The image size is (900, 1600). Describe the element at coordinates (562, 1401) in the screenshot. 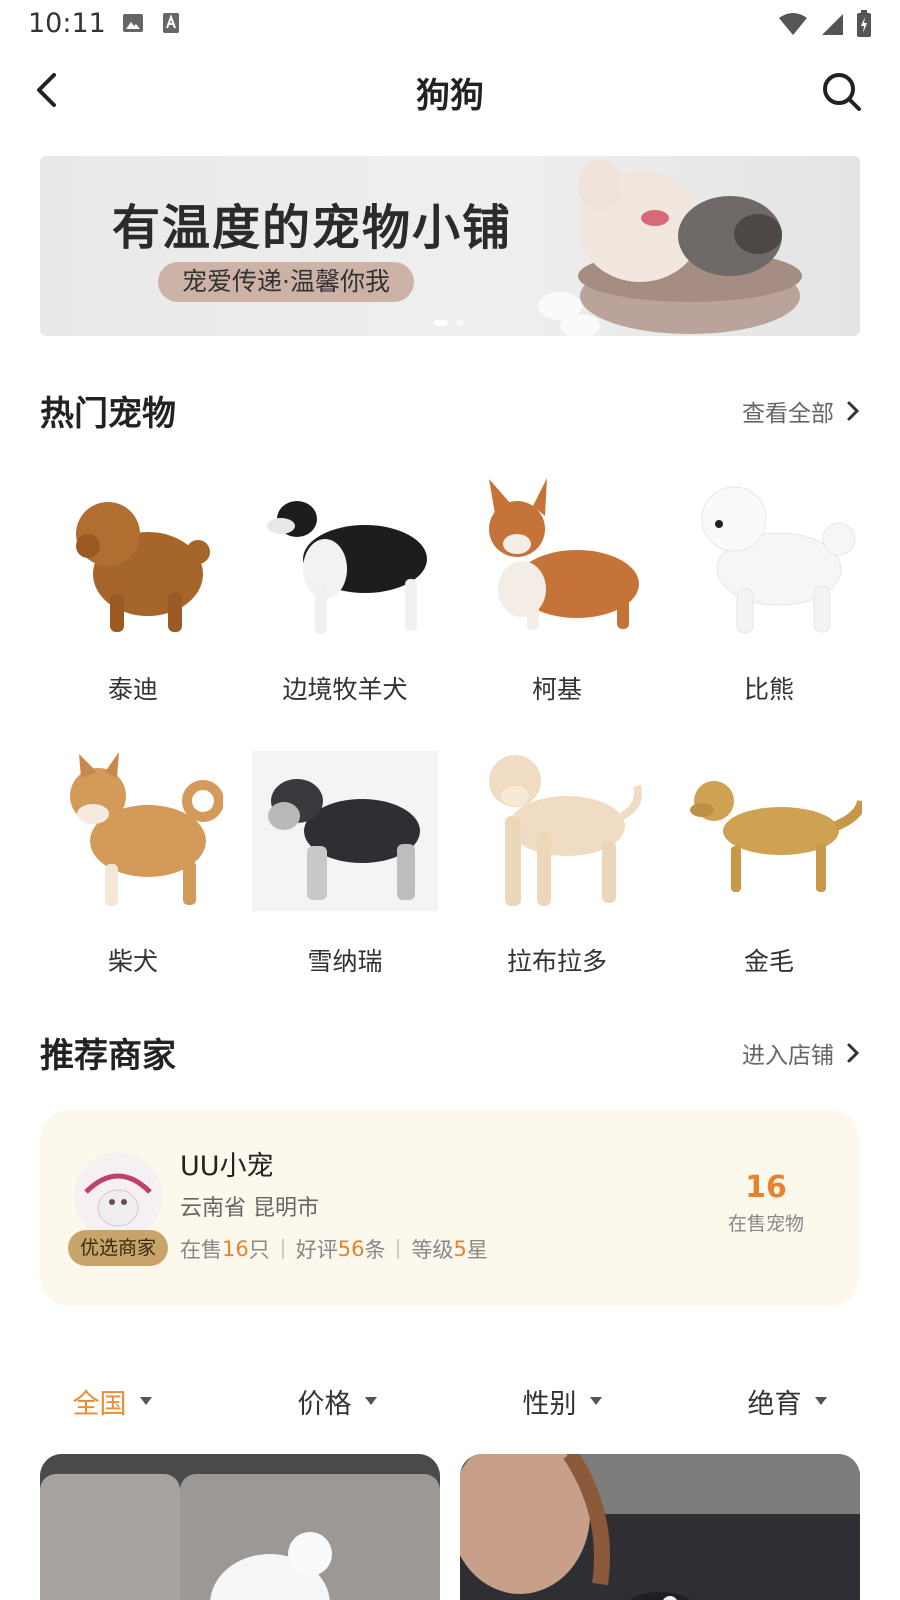

I see `filter-gender: 性别` at that location.